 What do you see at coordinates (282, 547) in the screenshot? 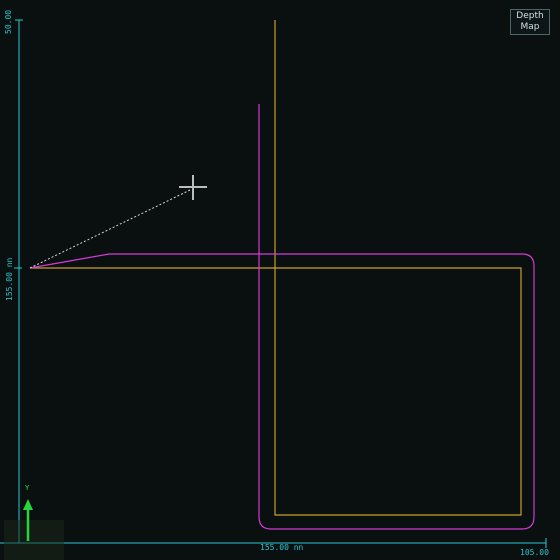
I see `x-axis-mid-label: 155.00 nn` at bounding box center [282, 547].